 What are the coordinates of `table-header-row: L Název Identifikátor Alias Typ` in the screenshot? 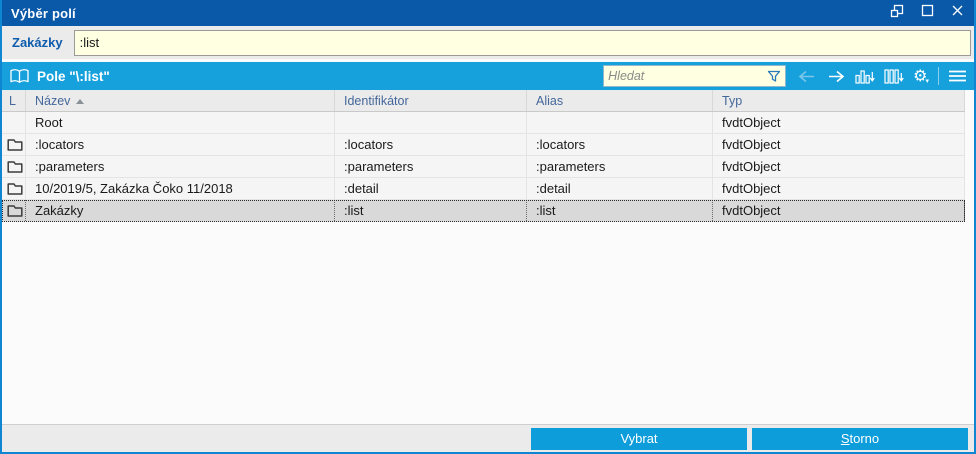 It's located at (483, 101).